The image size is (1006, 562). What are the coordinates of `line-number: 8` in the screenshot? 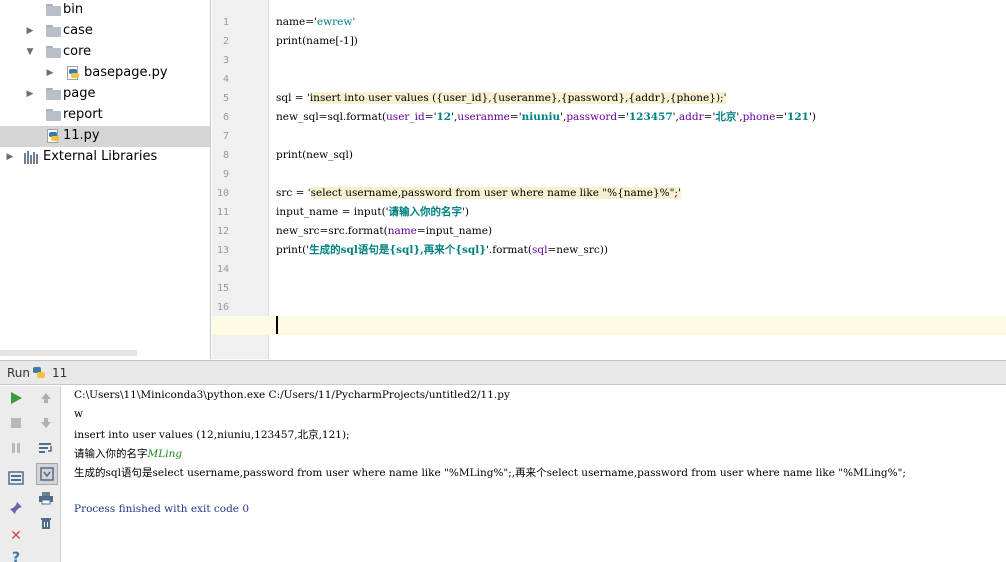 It's located at (225, 155).